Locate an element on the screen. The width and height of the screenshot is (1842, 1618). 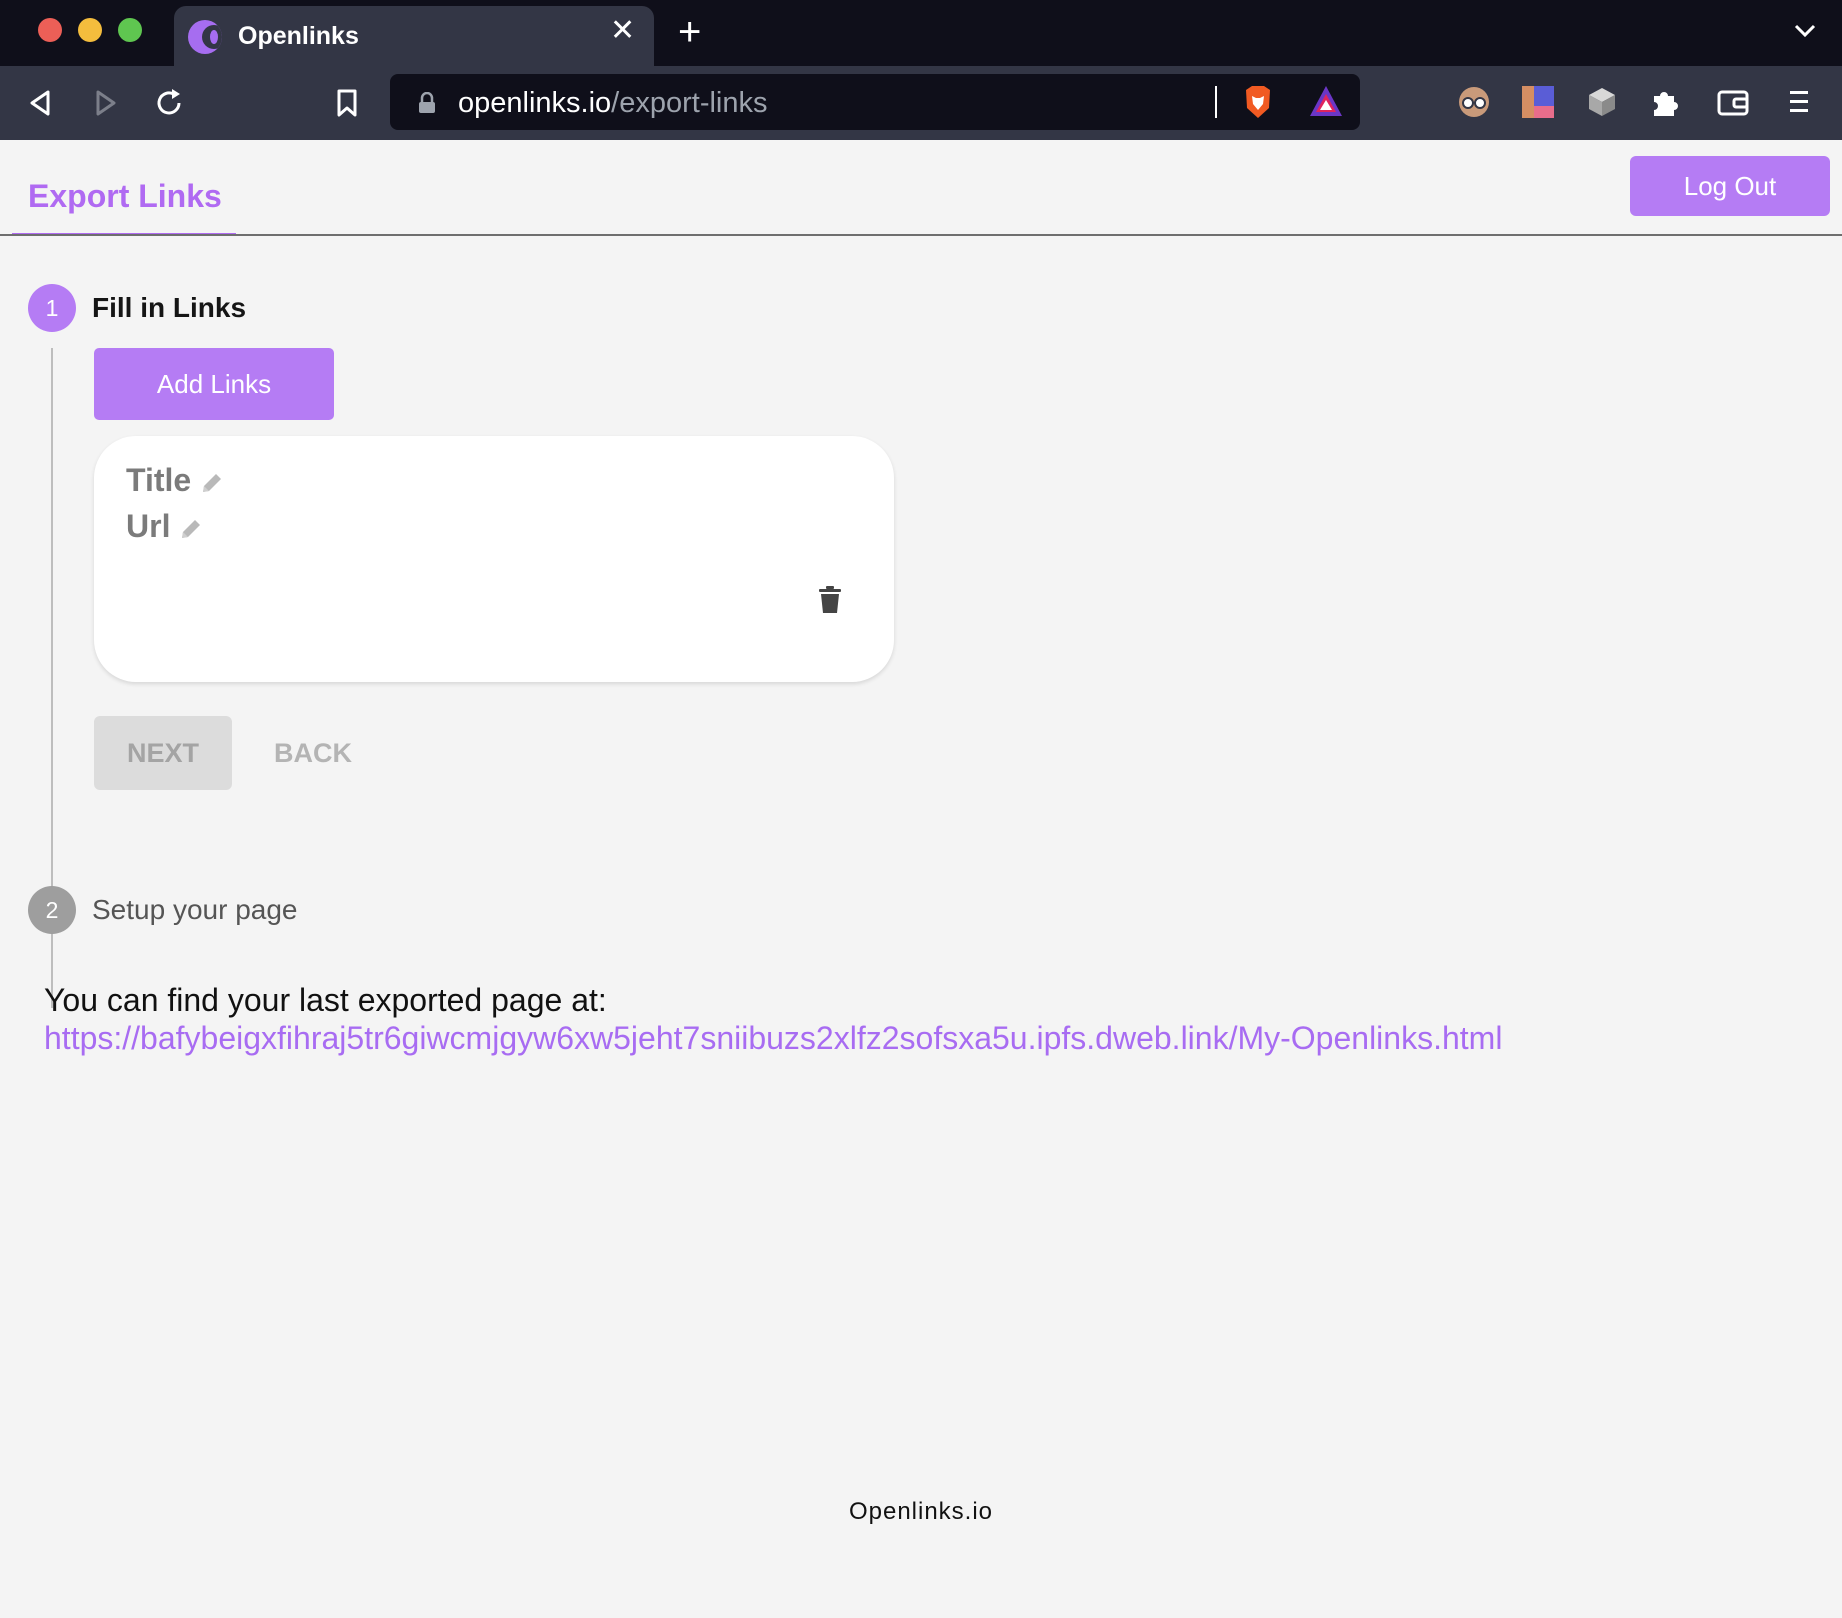
tab-close-icon: ✕ is located at coordinates (622, 31).